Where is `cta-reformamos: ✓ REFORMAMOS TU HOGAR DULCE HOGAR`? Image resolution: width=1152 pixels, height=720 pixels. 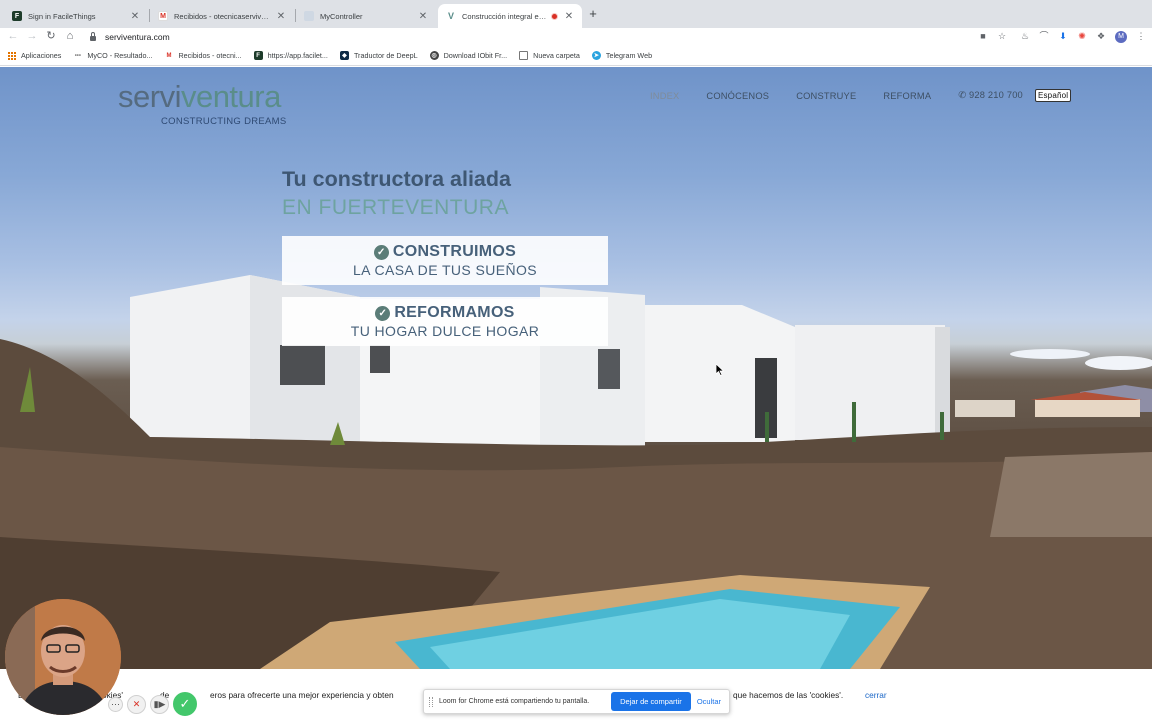
cta-reformamos: ✓ REFORMAMOS TU HOGAR DULCE HOGAR is located at coordinates (445, 321).